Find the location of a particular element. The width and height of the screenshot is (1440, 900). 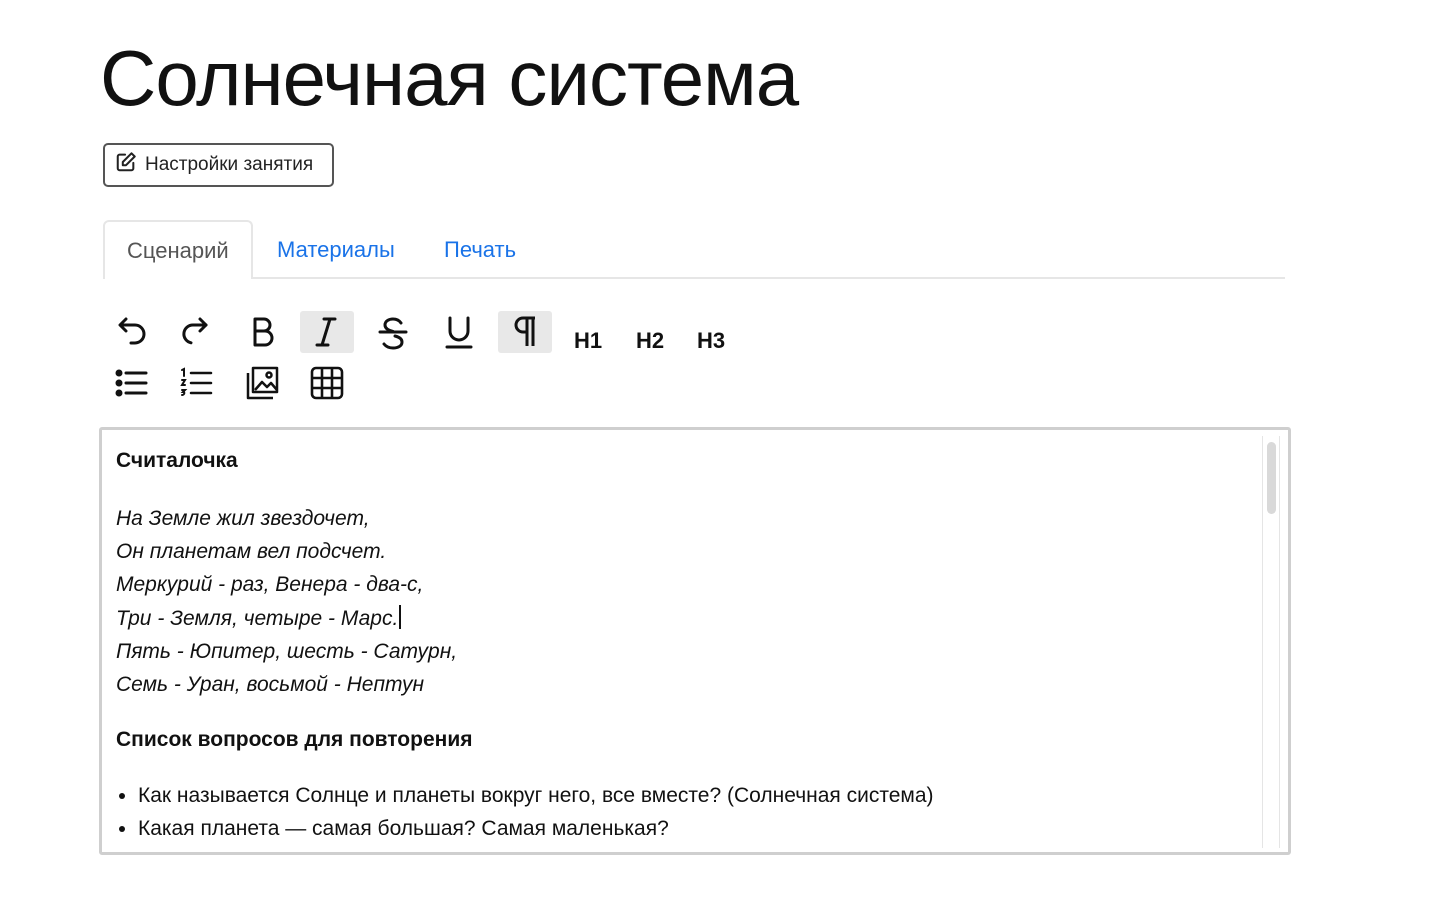

strikethrough-button is located at coordinates (393, 332).